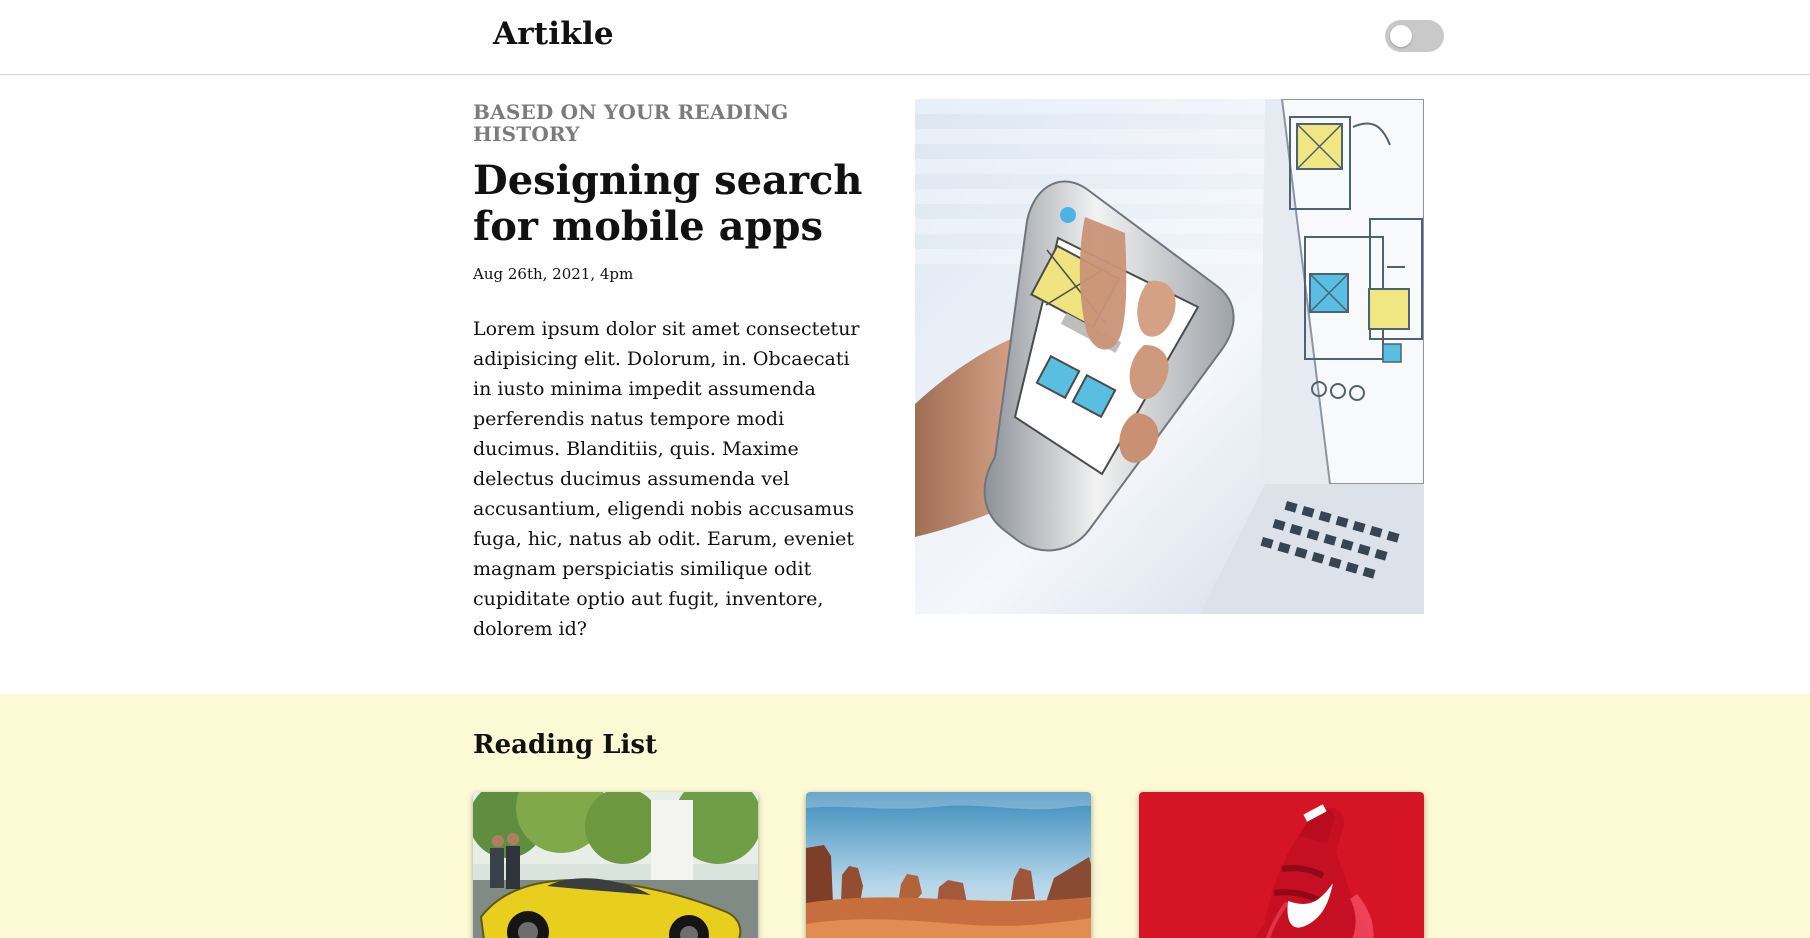 The image size is (1810, 938). I want to click on reading-card-sneaker, so click(1281, 865).